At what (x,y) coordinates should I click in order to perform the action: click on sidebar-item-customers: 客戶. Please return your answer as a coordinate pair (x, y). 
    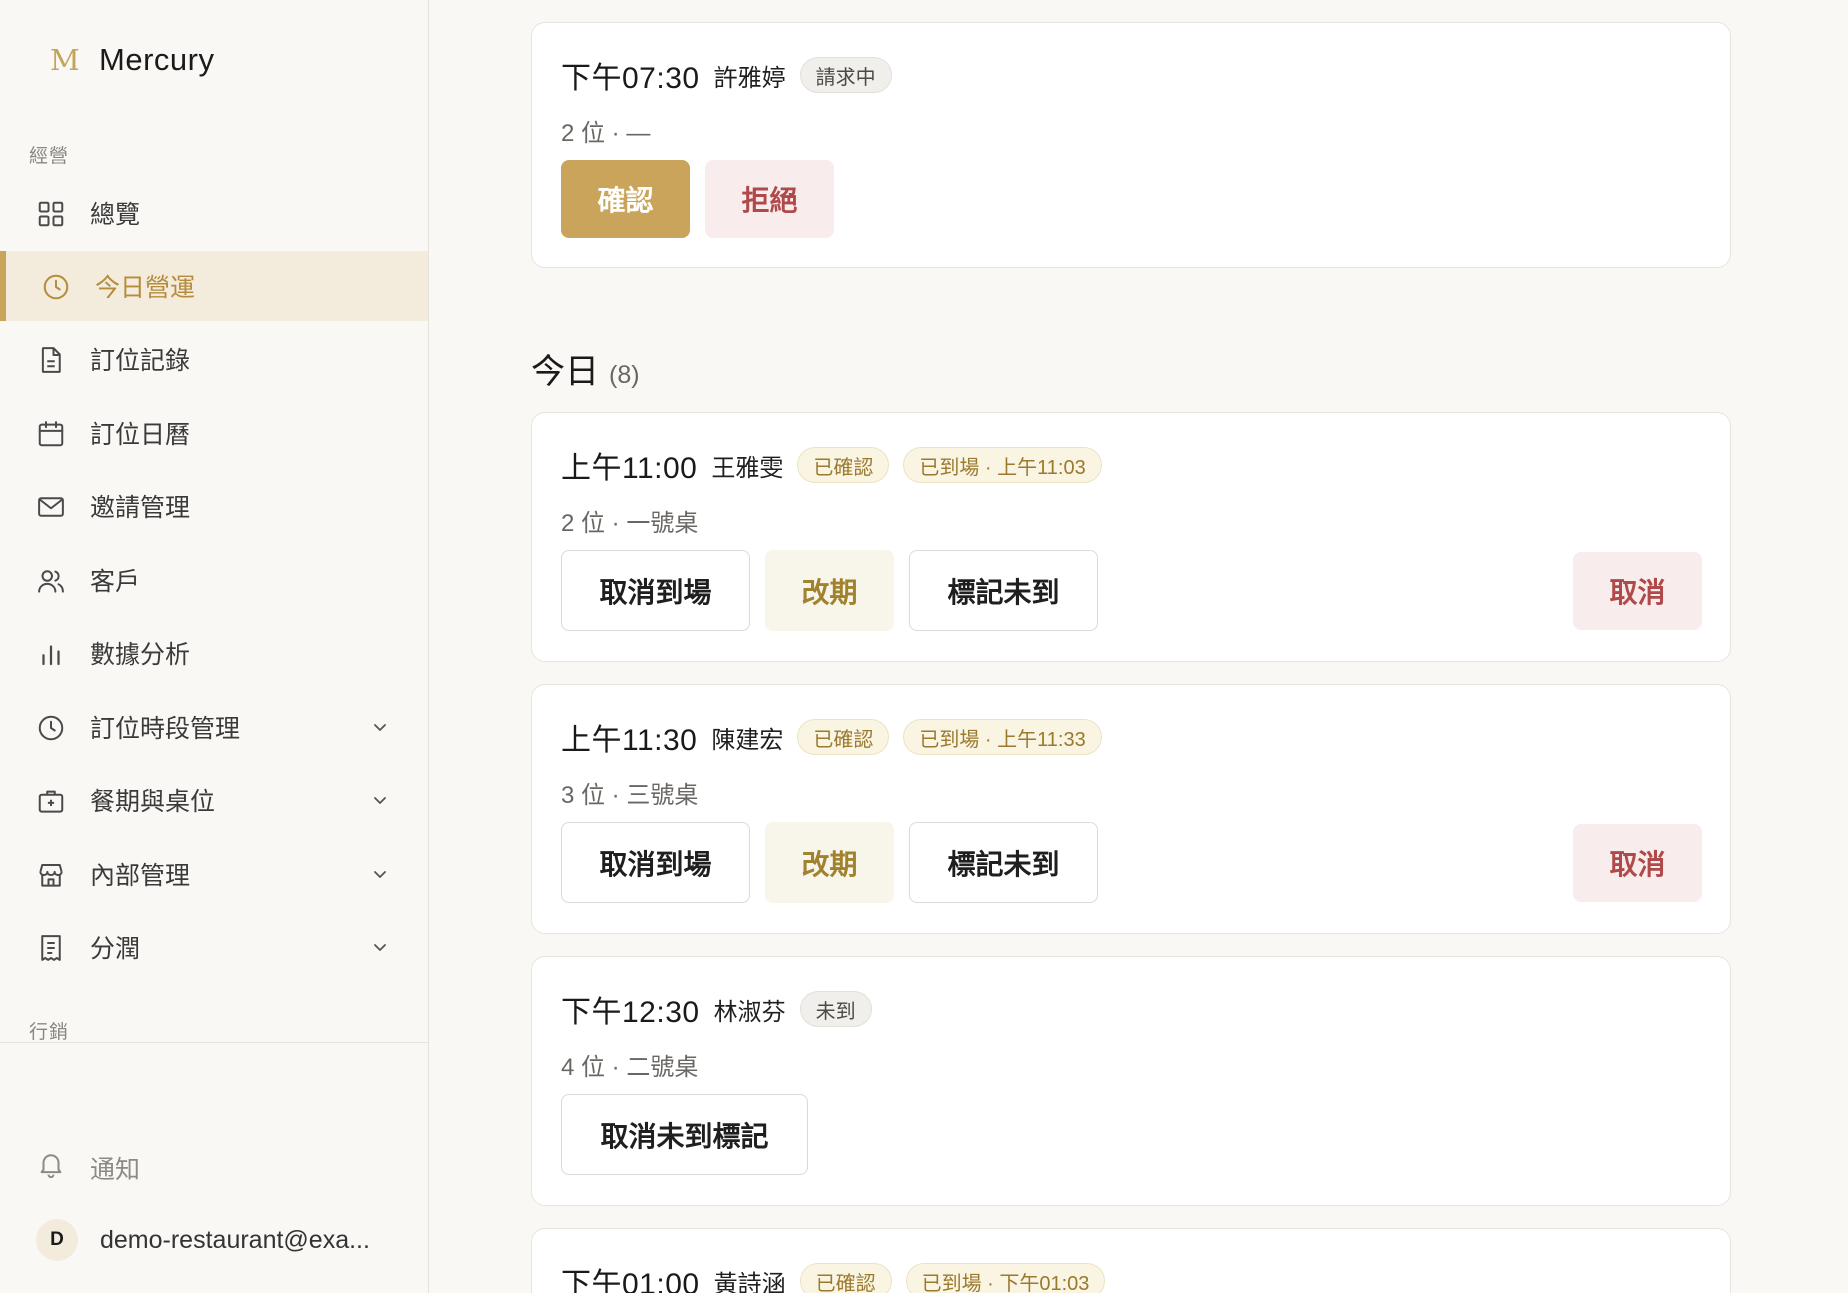
    Looking at the image, I should click on (214, 580).